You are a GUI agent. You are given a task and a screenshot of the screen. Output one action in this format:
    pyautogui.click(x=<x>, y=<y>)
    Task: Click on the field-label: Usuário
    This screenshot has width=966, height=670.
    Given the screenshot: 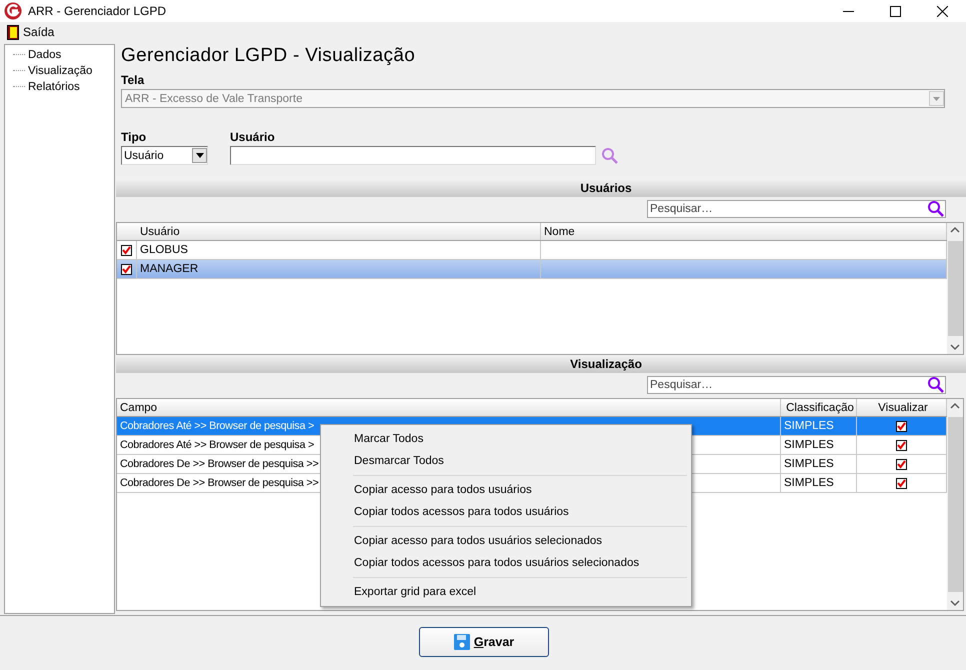 What is the action you would take?
    pyautogui.click(x=253, y=137)
    